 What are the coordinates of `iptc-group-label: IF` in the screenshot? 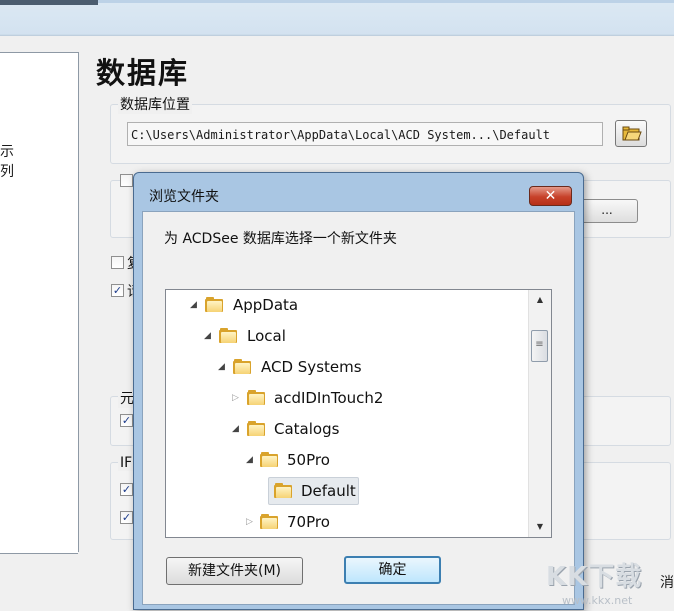 It's located at (126, 463).